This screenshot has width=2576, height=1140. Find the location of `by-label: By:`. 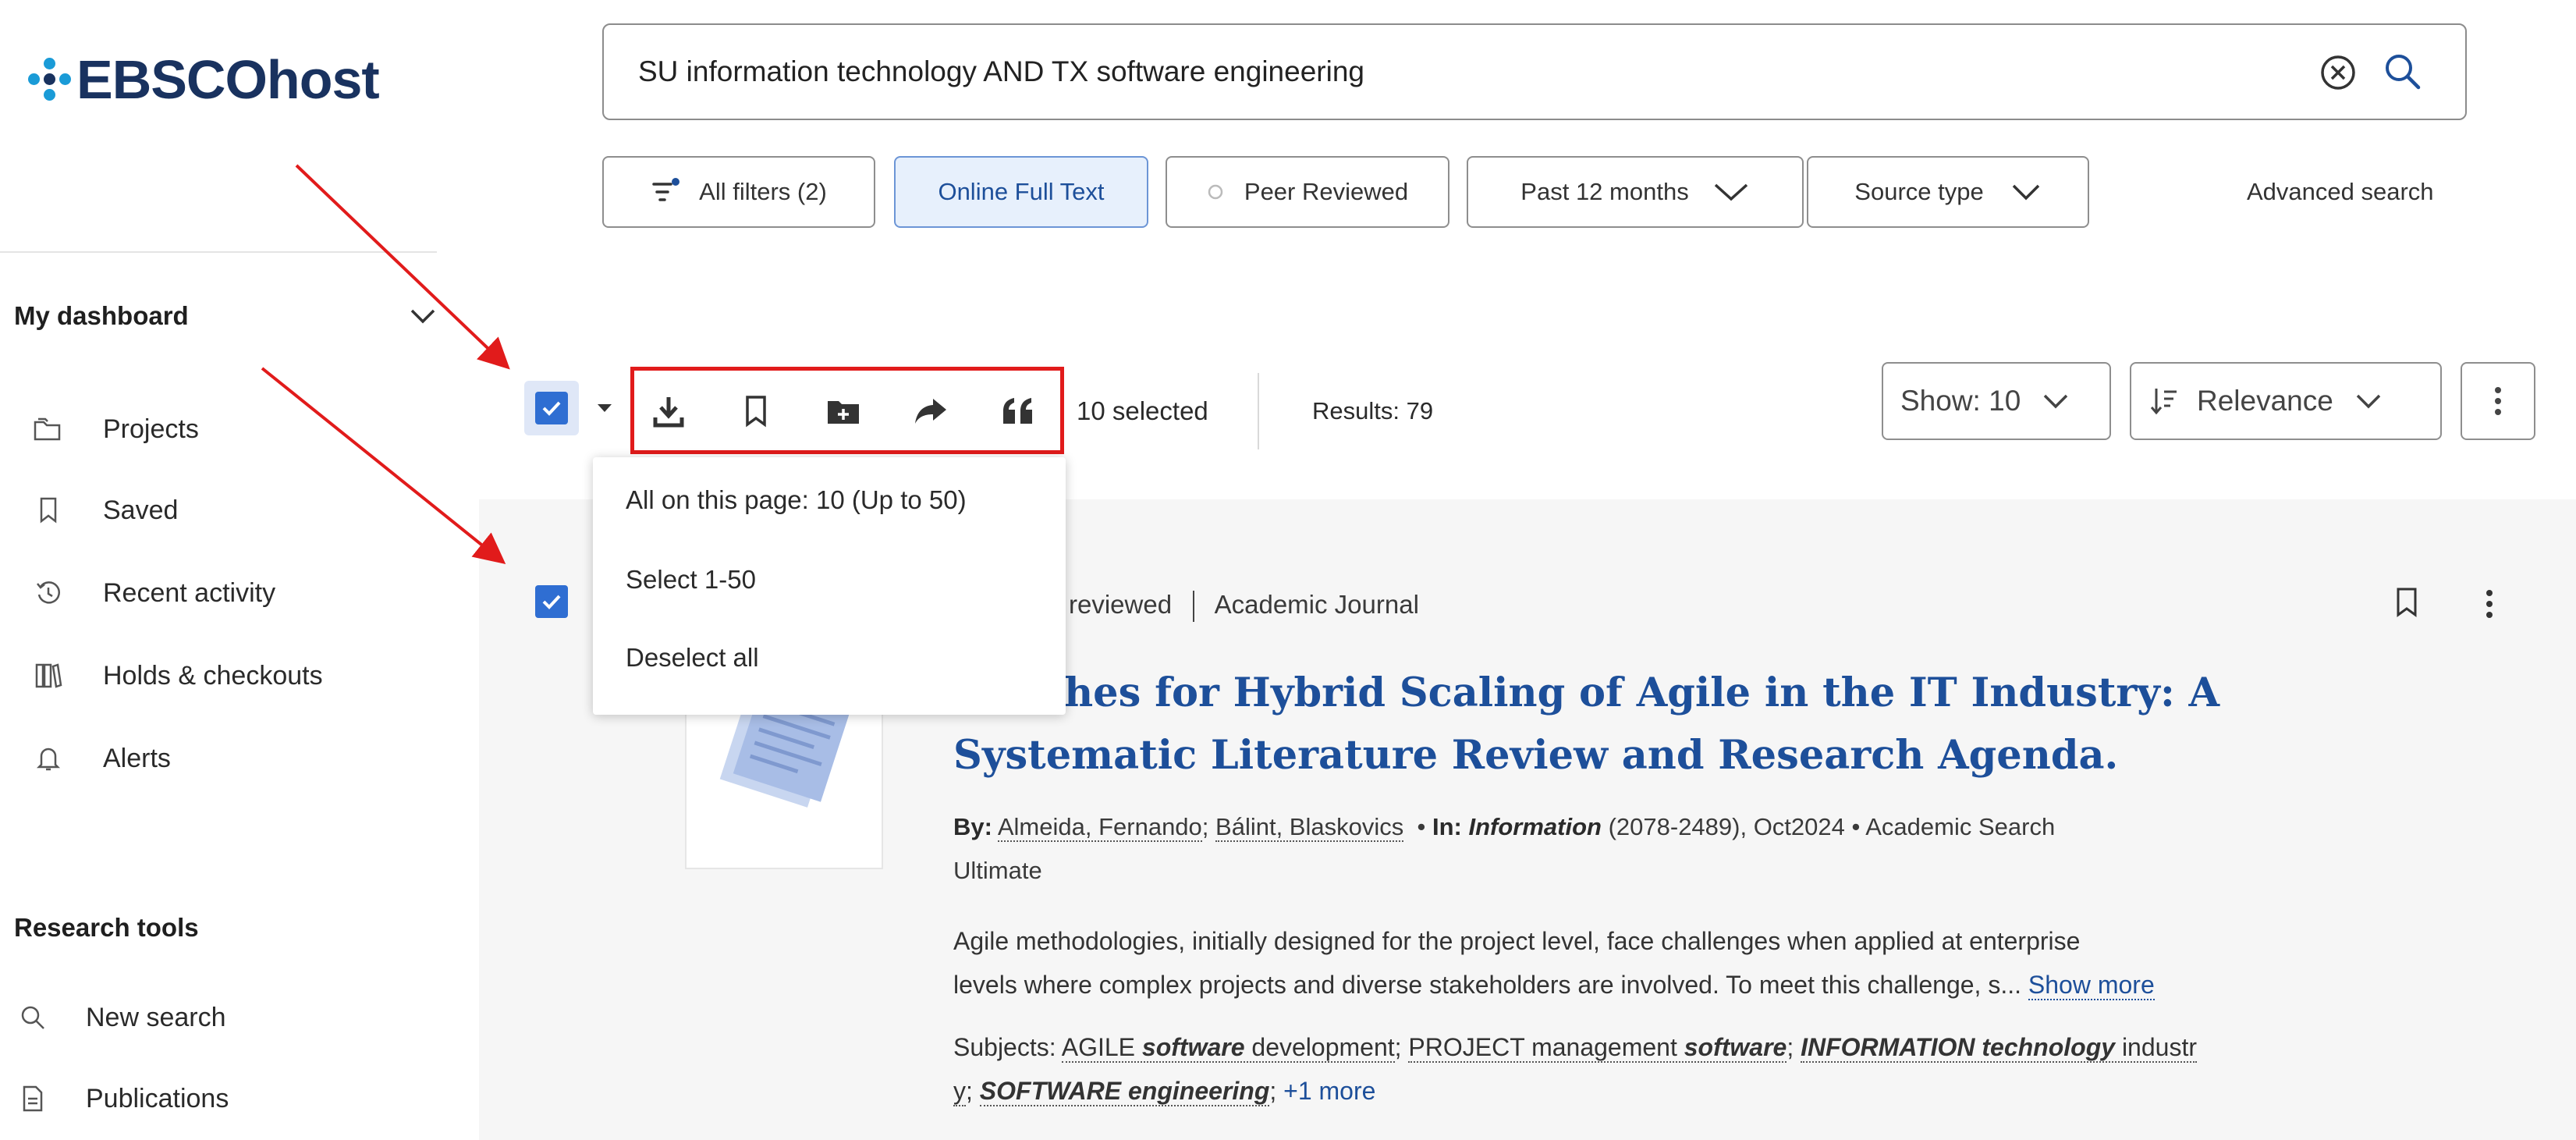

by-label: By: is located at coordinates (972, 827).